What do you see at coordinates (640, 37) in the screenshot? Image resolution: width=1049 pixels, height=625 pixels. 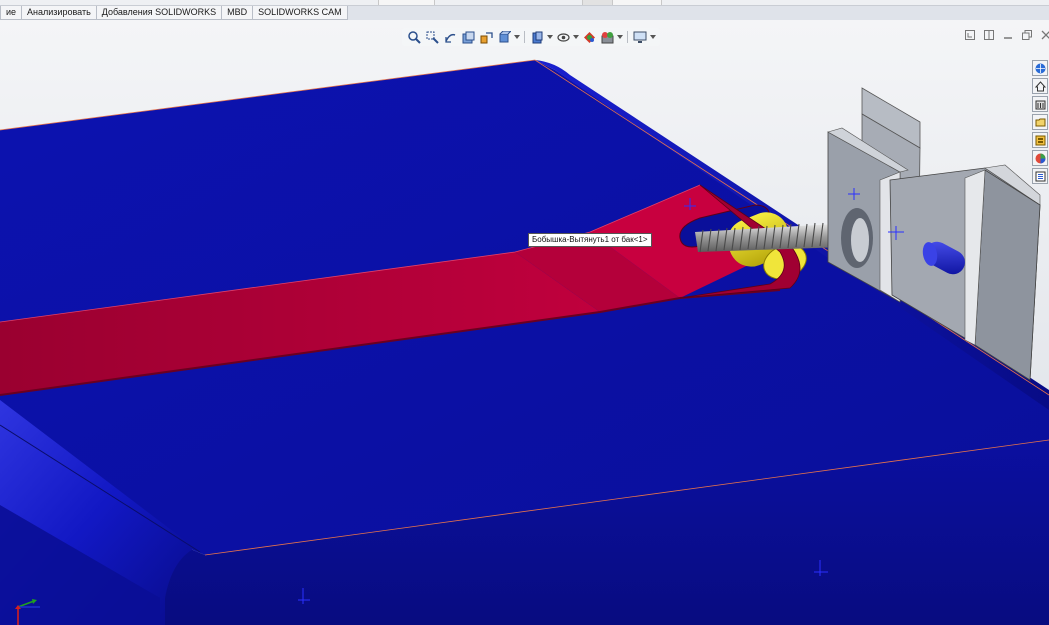 I see `view-settings-icon` at bounding box center [640, 37].